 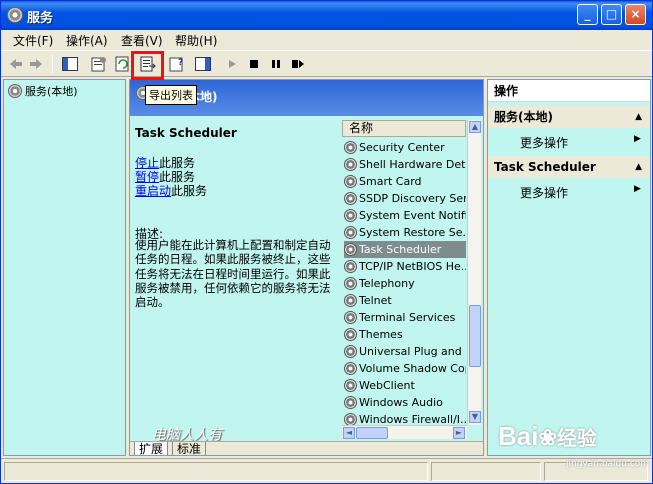 What do you see at coordinates (298, 64) in the screenshot?
I see `restart-service-icon` at bounding box center [298, 64].